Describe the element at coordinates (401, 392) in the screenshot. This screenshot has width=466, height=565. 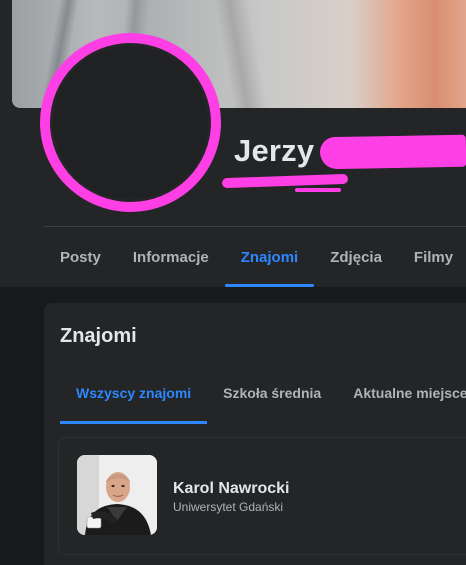
I see `subtab-current-city: Aktualne miejsce` at that location.